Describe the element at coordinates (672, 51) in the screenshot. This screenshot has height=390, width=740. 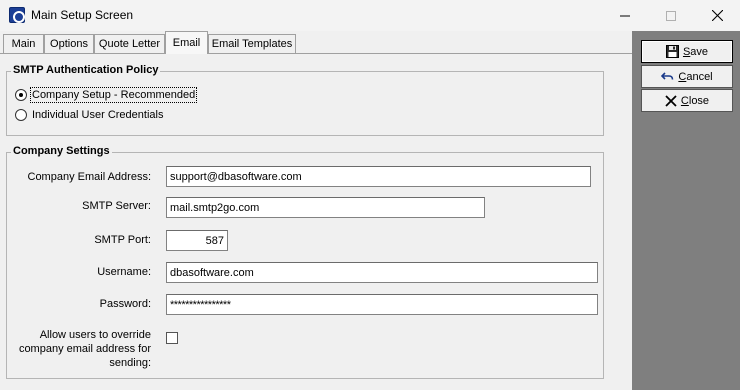
I see `floppy-disk-icon` at that location.